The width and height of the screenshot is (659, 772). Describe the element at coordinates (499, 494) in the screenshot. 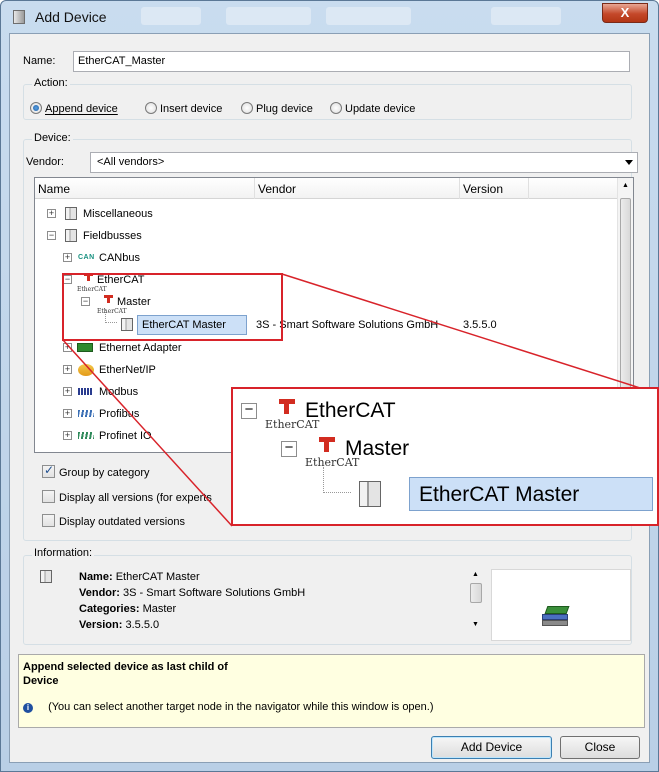

I see `callout-label: EtherCAT Master` at that location.